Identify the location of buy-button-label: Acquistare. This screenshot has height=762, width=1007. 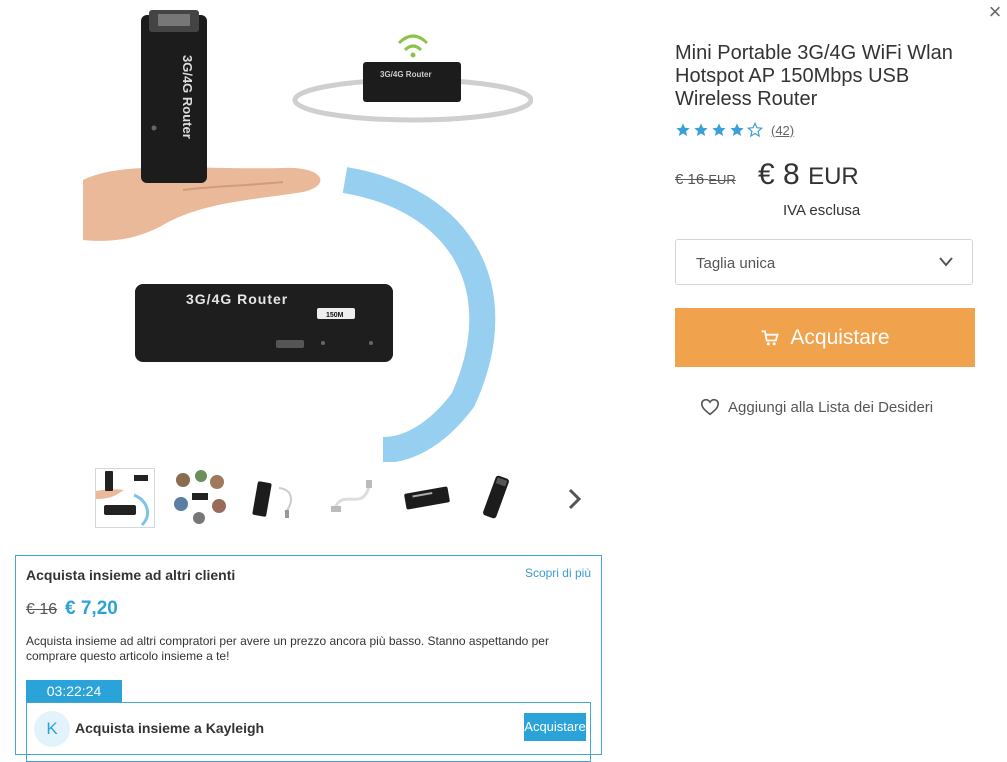
(840, 337).